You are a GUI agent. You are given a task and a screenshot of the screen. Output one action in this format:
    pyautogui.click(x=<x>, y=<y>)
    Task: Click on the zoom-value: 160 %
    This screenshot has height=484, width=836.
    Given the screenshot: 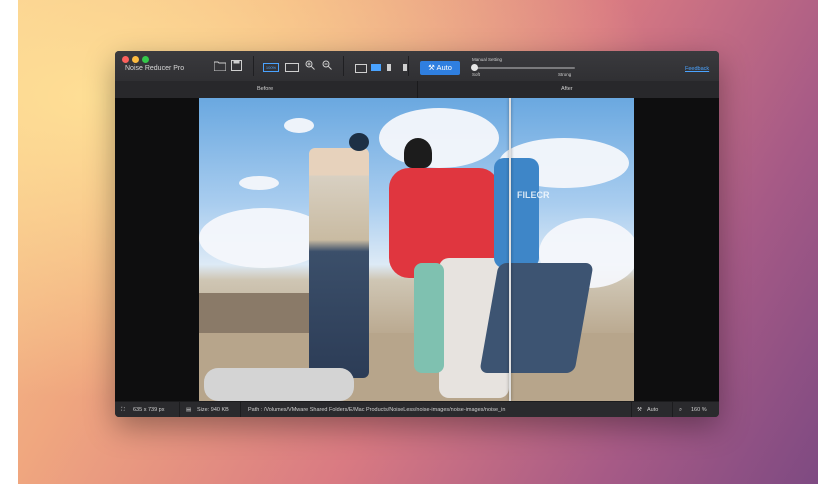 What is the action you would take?
    pyautogui.click(x=699, y=410)
    